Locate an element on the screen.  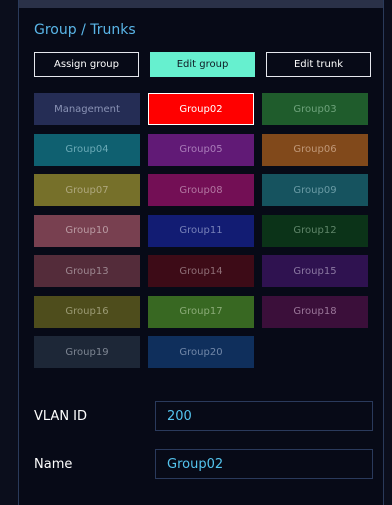
vlan-id-value: 200 is located at coordinates (179, 416).